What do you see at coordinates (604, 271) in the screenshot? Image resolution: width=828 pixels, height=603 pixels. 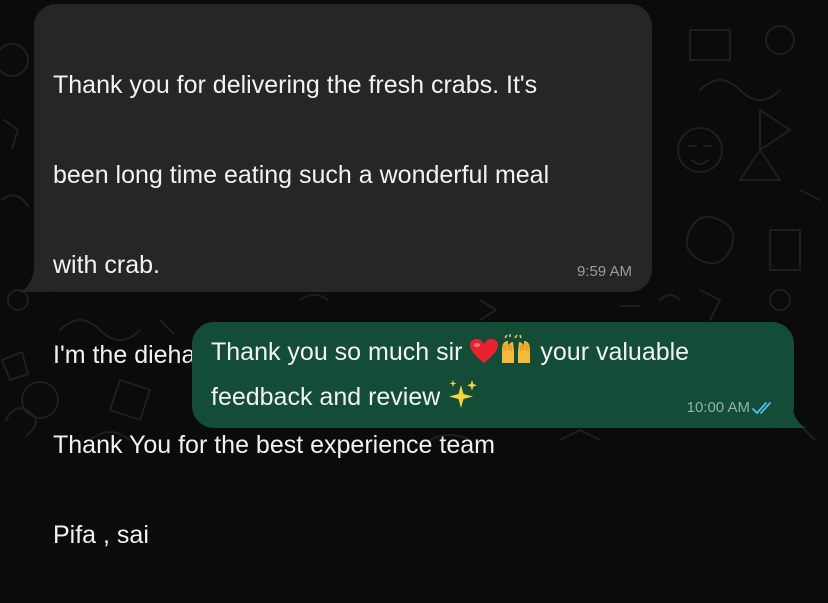 I see `incoming-message-time: 9:59 AM` at bounding box center [604, 271].